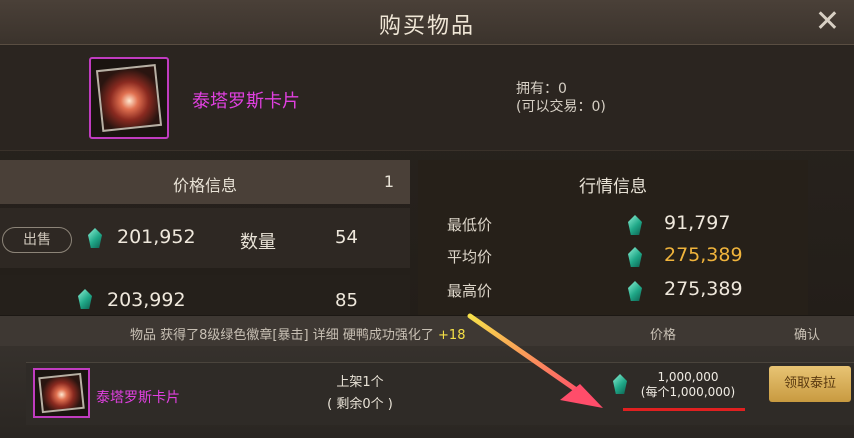  Describe the element at coordinates (535, 360) in the screenshot. I see `arrow-annotation` at that location.